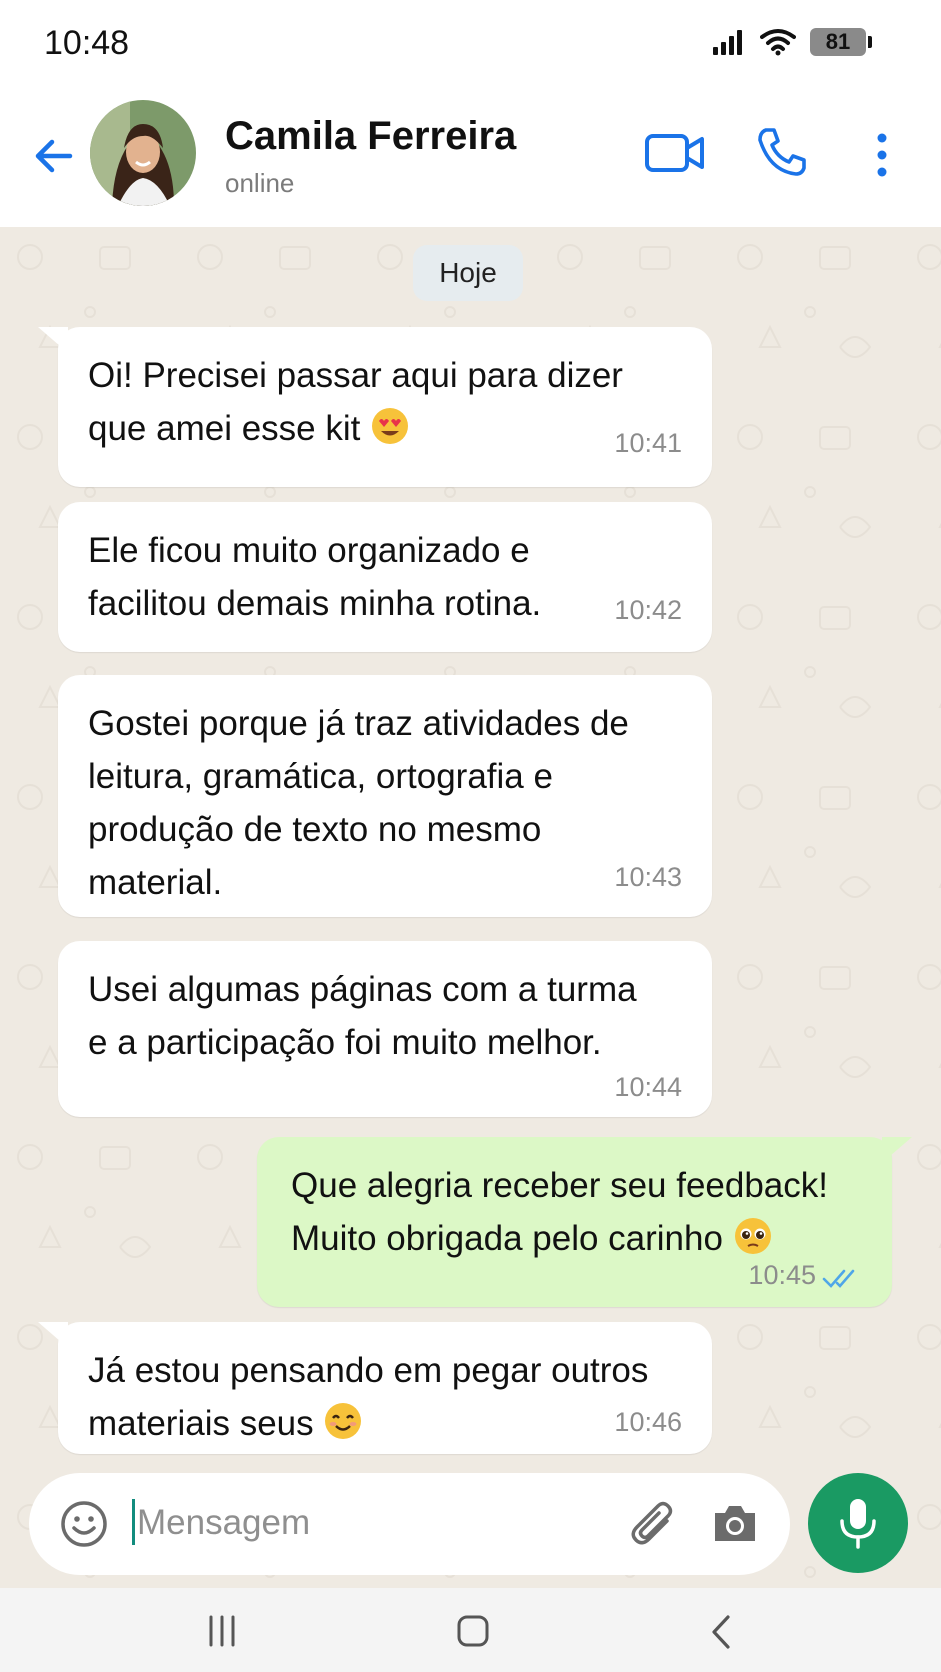 The height and width of the screenshot is (1672, 941). I want to click on recents-icon, so click(222, 1631).